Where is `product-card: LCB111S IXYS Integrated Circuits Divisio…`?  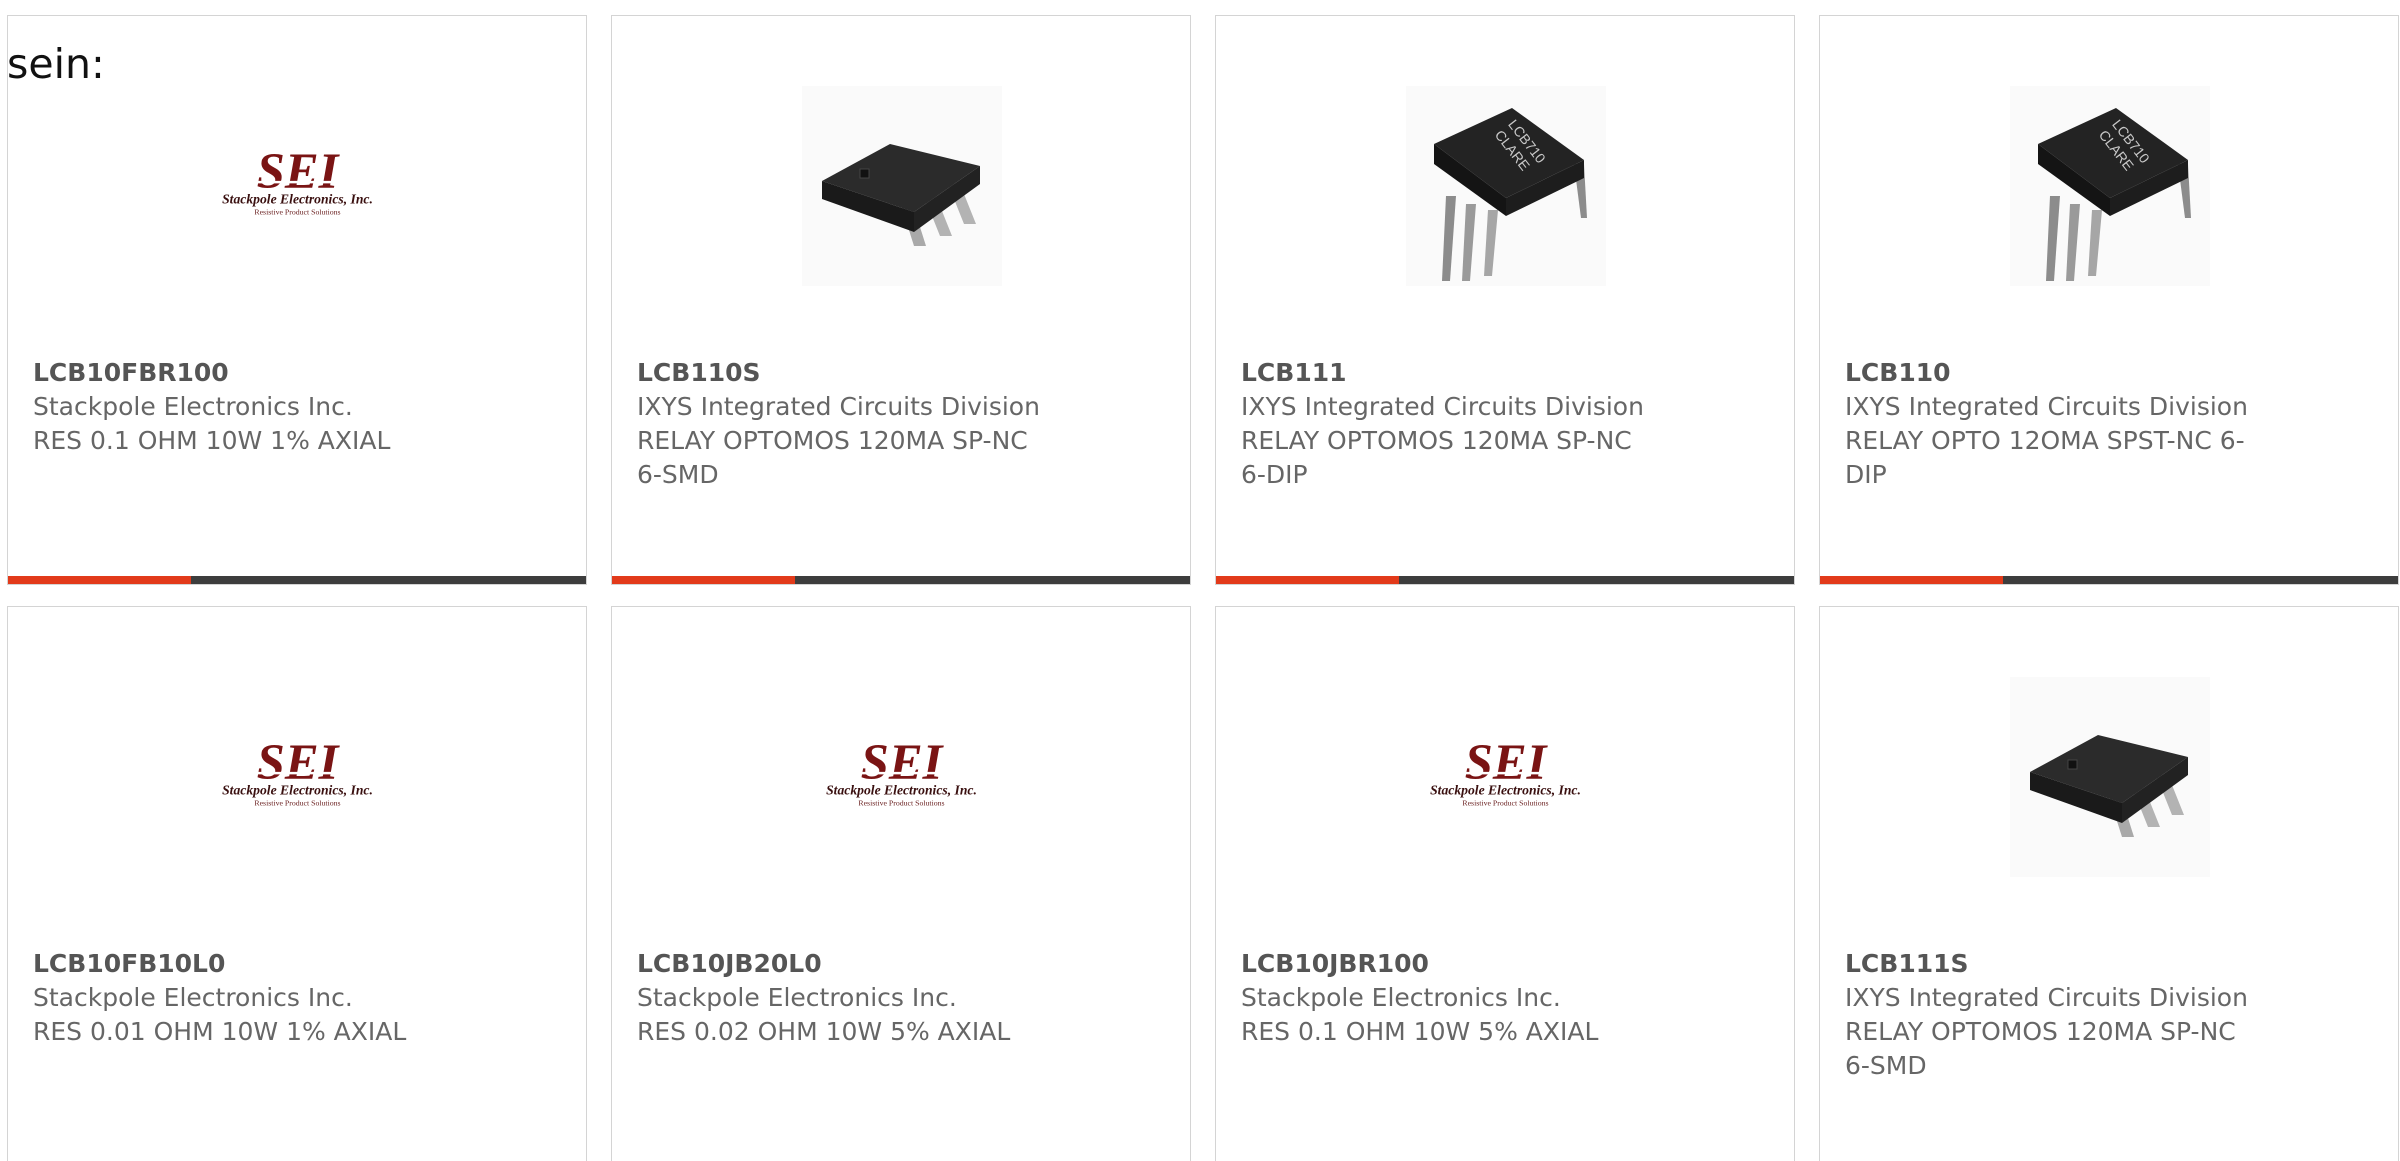
product-card: LCB111S IXYS Integrated Circuits Divisio… is located at coordinates (2109, 883).